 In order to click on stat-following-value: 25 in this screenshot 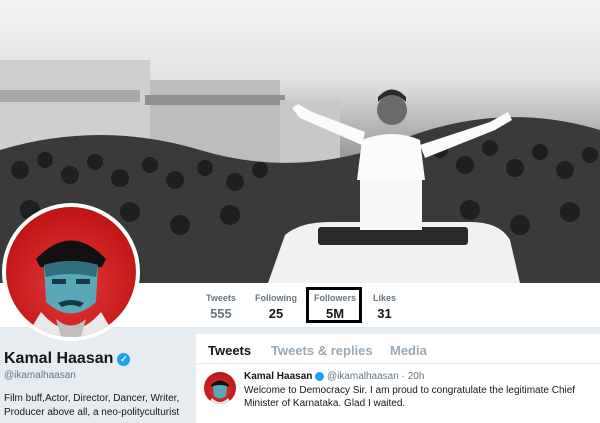, I will do `click(276, 313)`.